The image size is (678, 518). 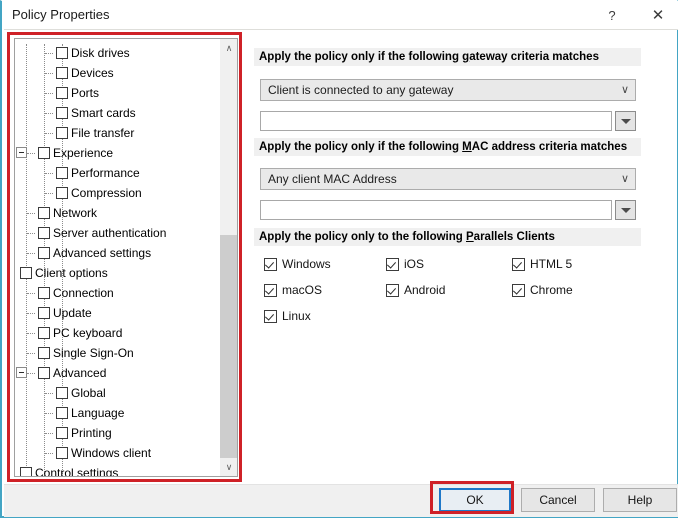 I want to click on tree-item: PC keyboard, so click(x=117, y=334).